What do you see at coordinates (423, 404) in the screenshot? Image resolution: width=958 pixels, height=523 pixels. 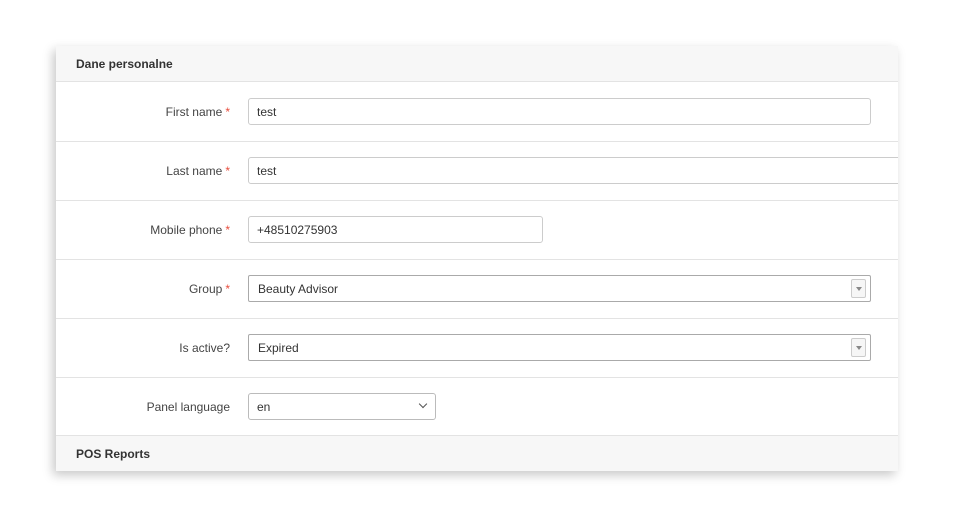 I see `chevron-down-icon` at bounding box center [423, 404].